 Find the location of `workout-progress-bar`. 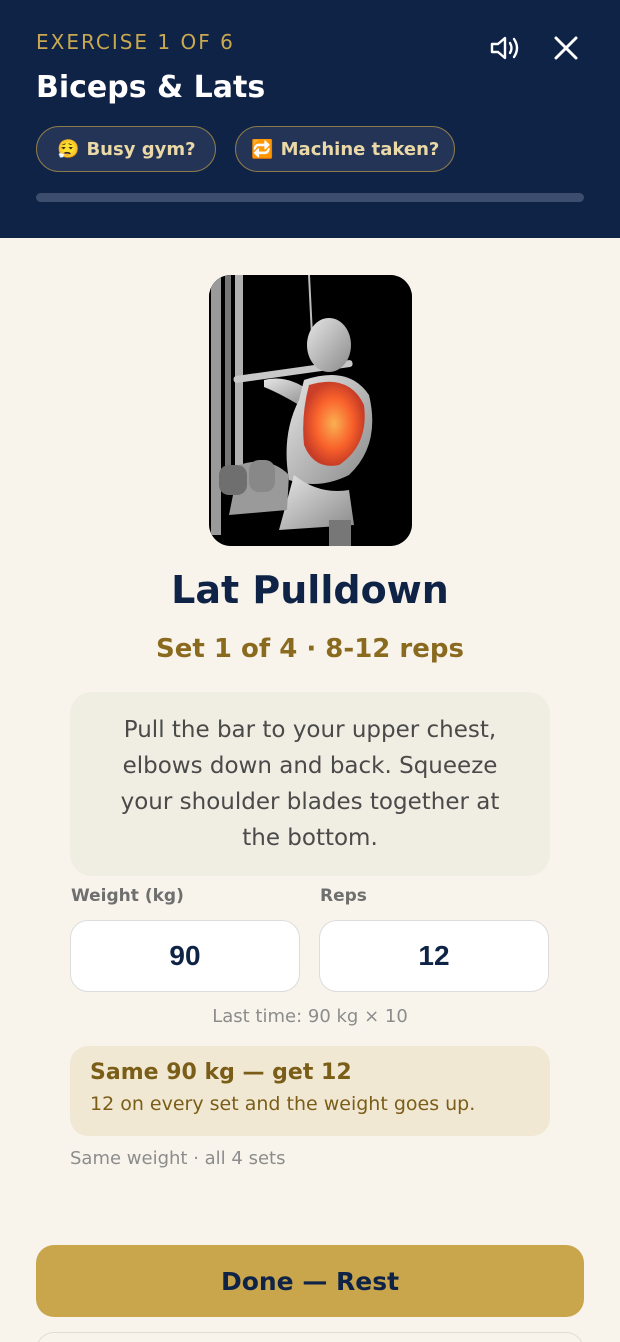

workout-progress-bar is located at coordinates (310, 197).